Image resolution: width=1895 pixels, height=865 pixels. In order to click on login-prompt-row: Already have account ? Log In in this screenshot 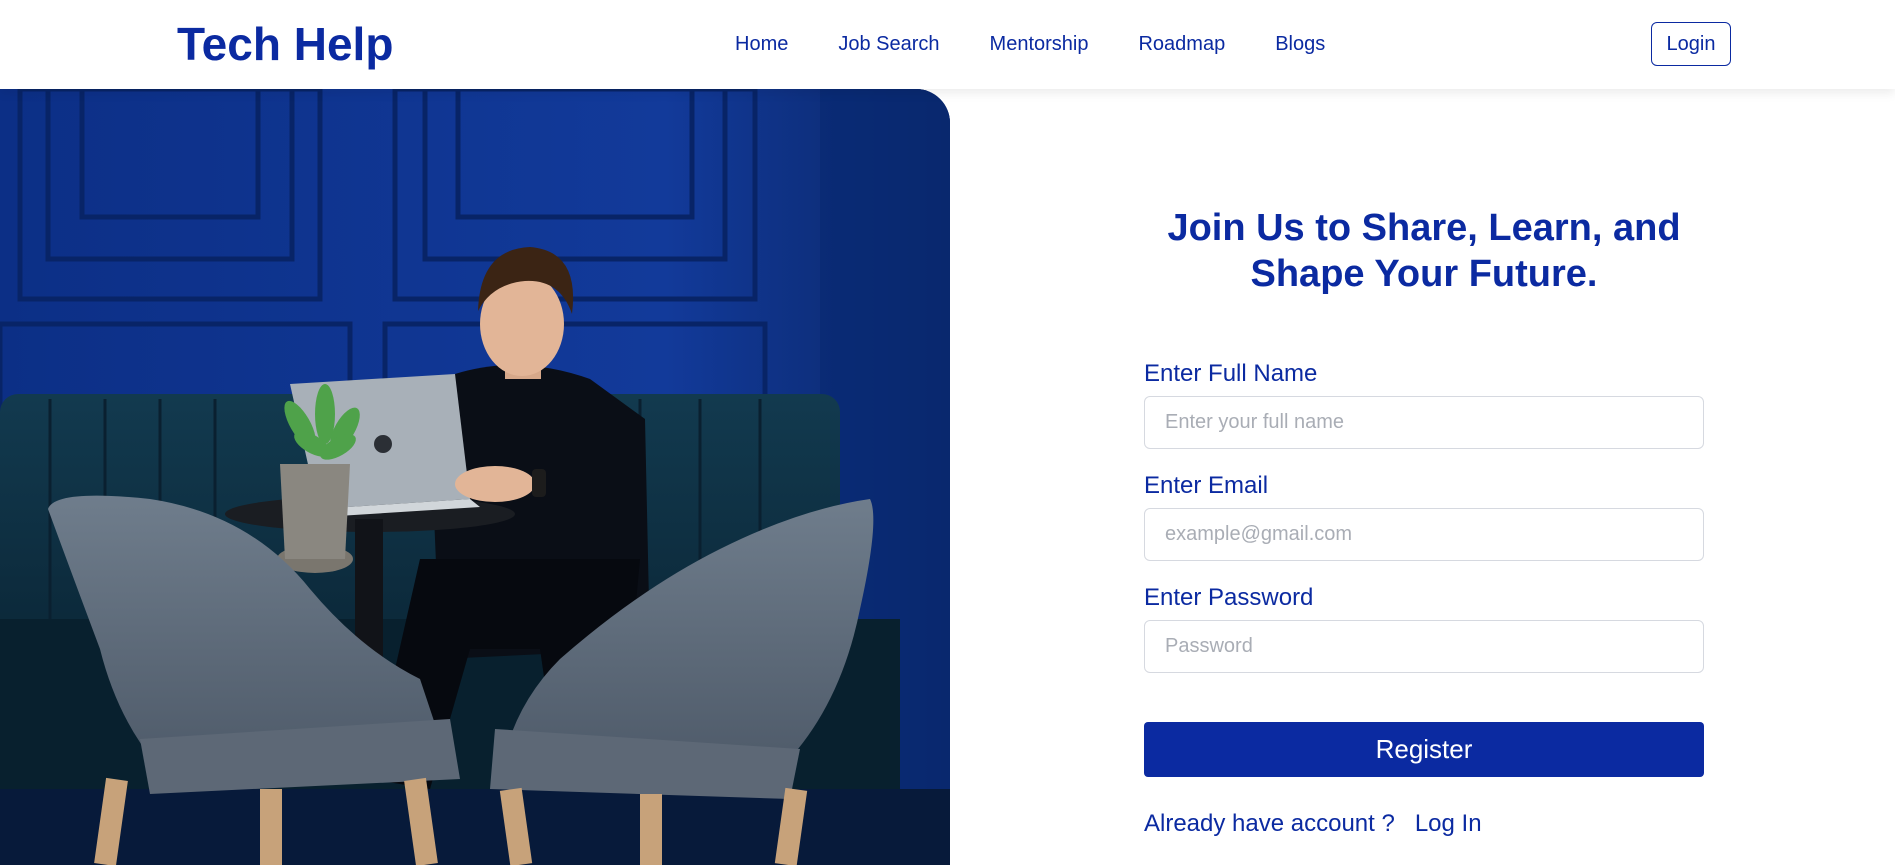, I will do `click(1313, 824)`.